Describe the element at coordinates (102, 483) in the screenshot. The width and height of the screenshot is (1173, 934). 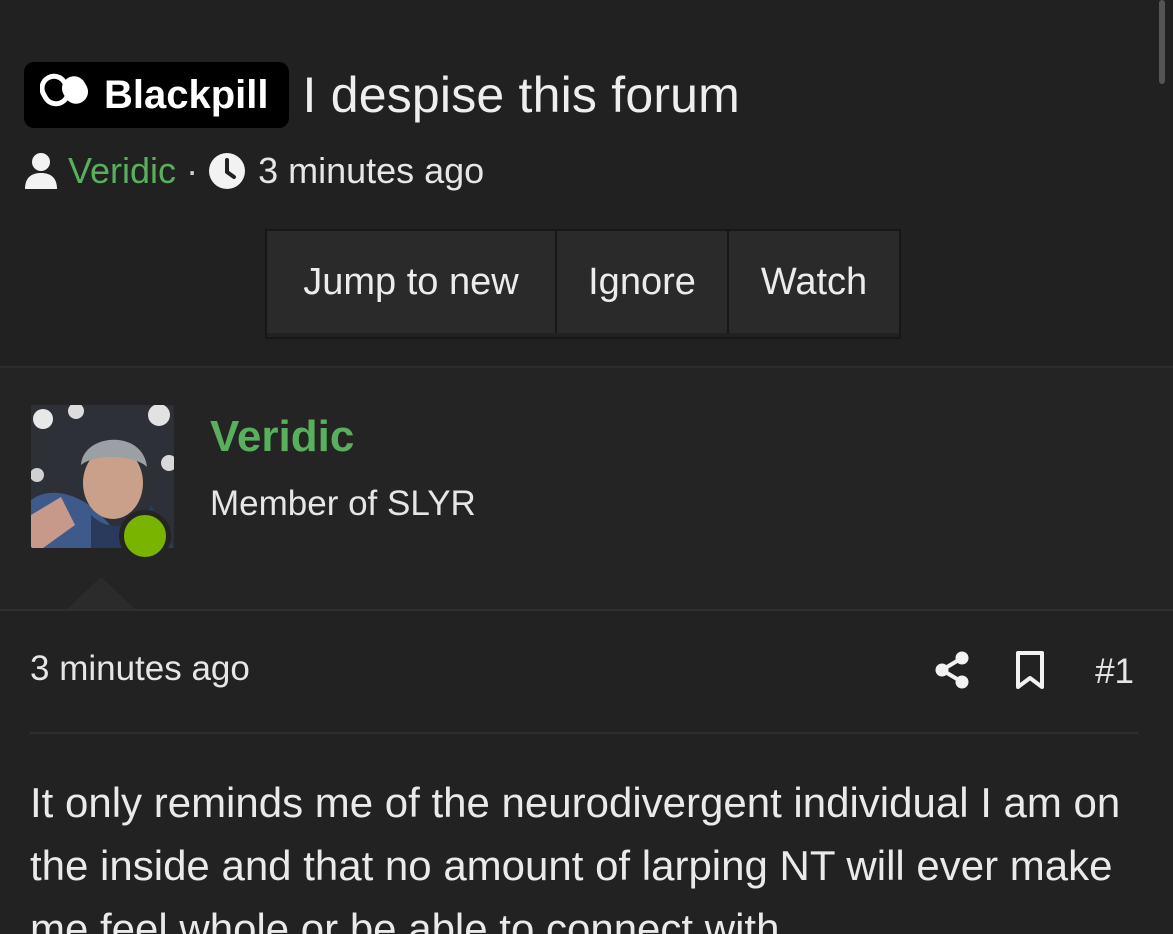
I see `avatar-wrap` at that location.